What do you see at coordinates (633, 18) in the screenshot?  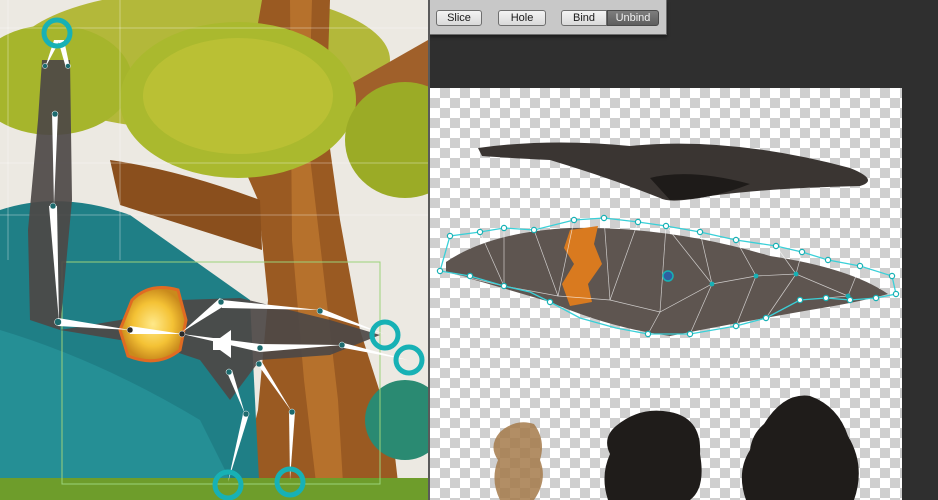 I see `unbind-button: Unbind` at bounding box center [633, 18].